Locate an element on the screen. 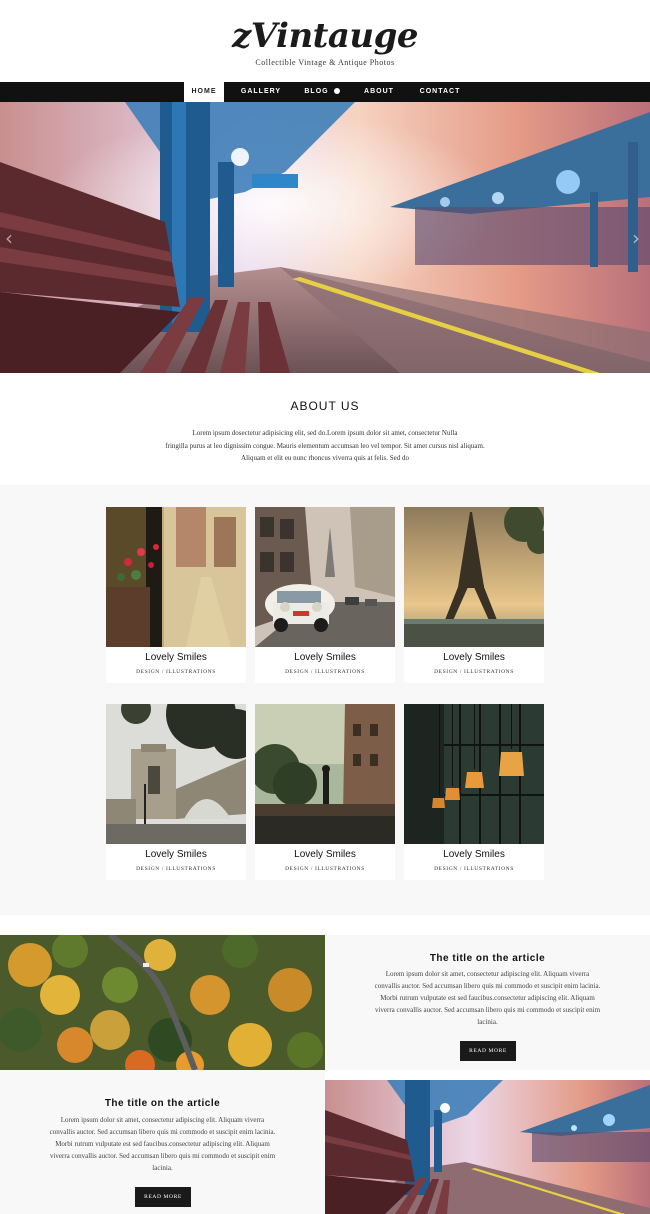 This screenshot has width=650, height=1214. chevron-left-icon: ‹ is located at coordinates (9, 238).